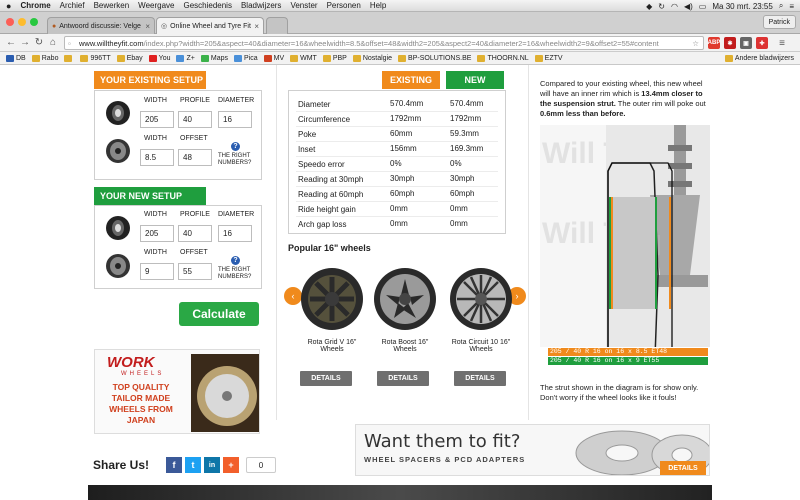 The height and width of the screenshot is (500, 800). What do you see at coordinates (72, 5) in the screenshot?
I see `menu-item-archief: Archief` at bounding box center [72, 5].